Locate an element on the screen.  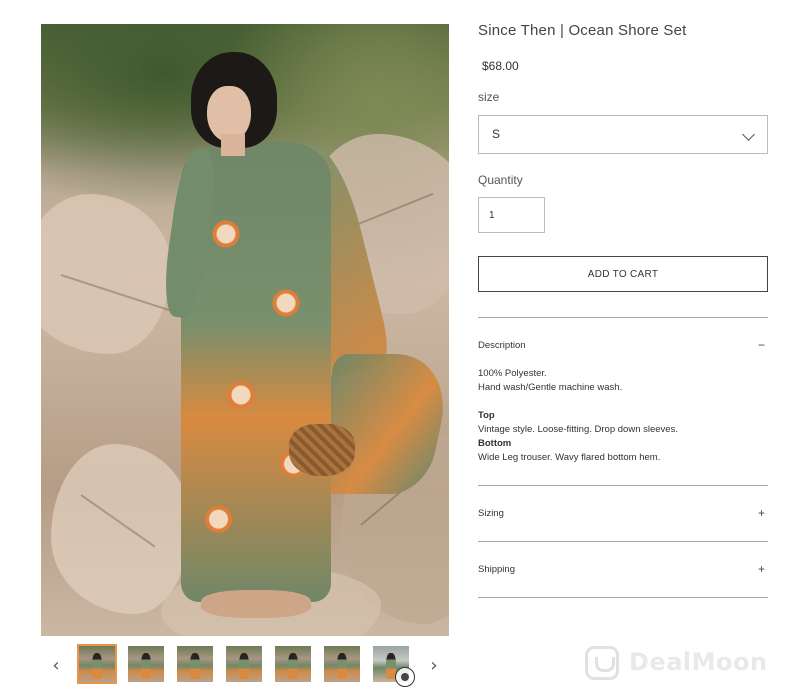
description-material: 100% Polyester. is located at coordinates (512, 373).